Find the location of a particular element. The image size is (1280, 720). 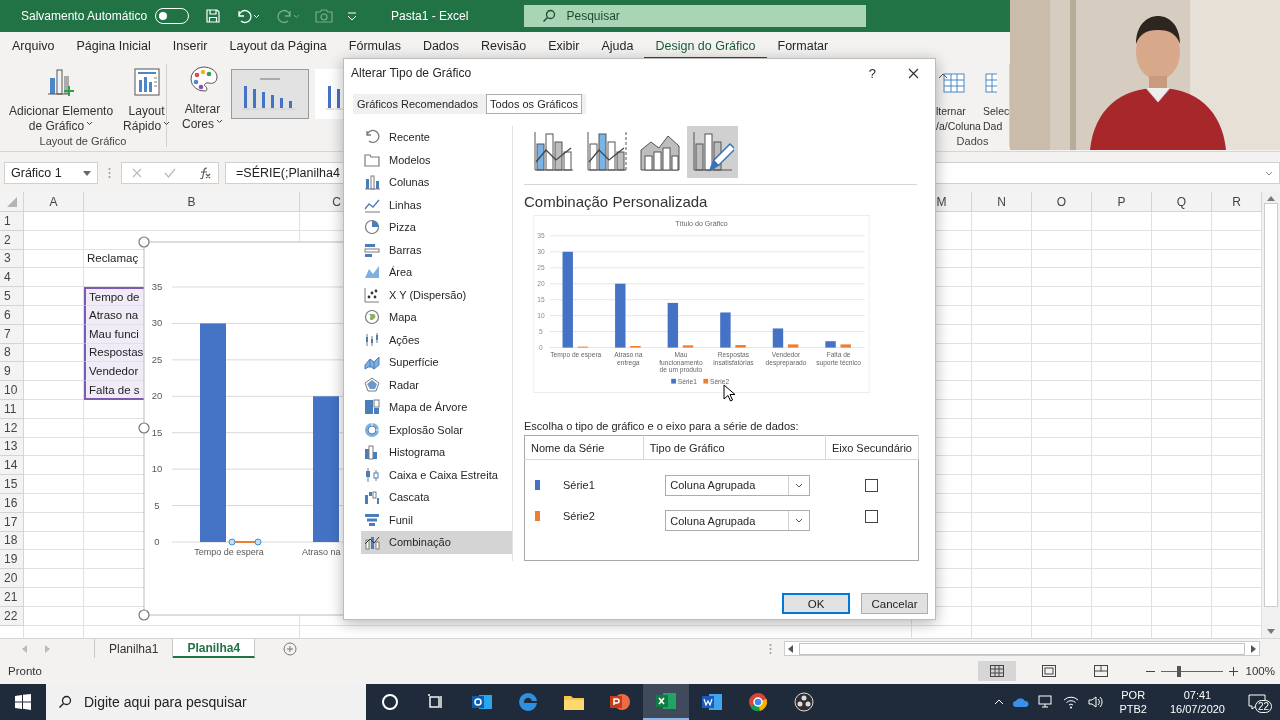

chart-type-item: Modelos is located at coordinates (436, 159).